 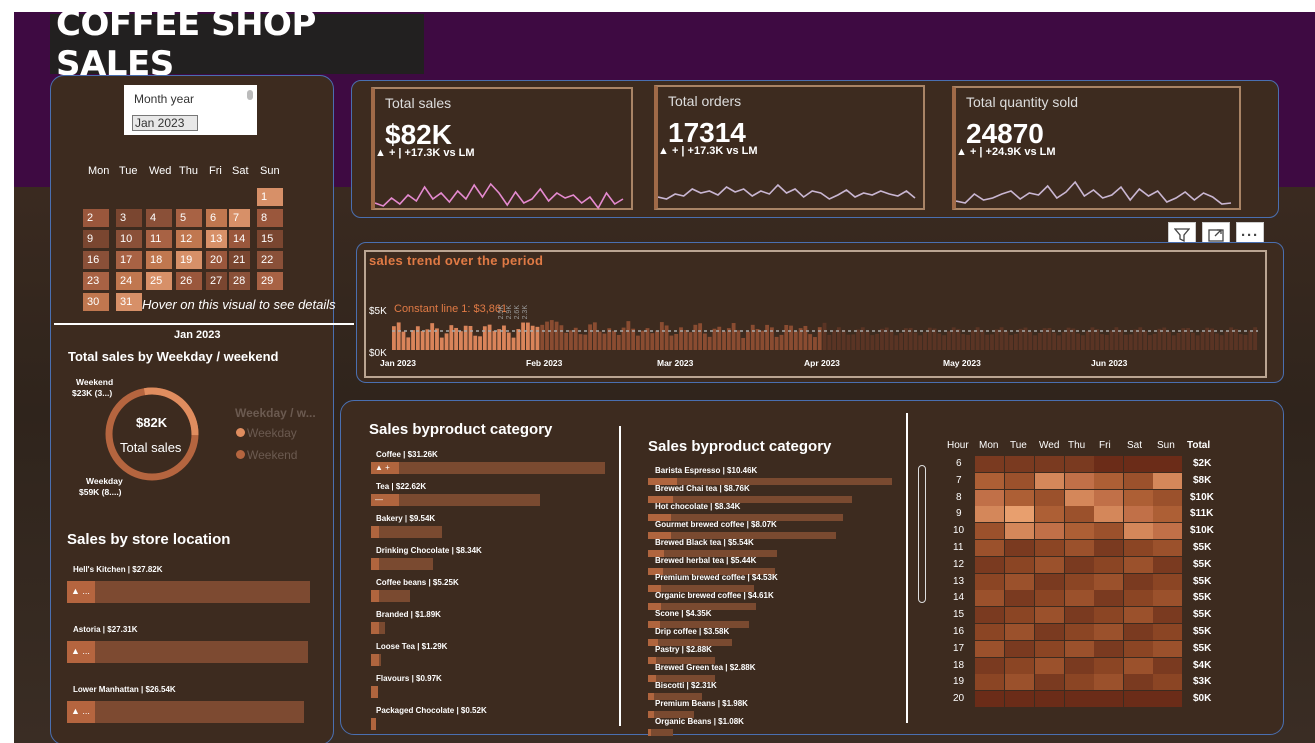 What do you see at coordinates (189, 281) in the screenshot?
I see `calendar-date: 26` at bounding box center [189, 281].